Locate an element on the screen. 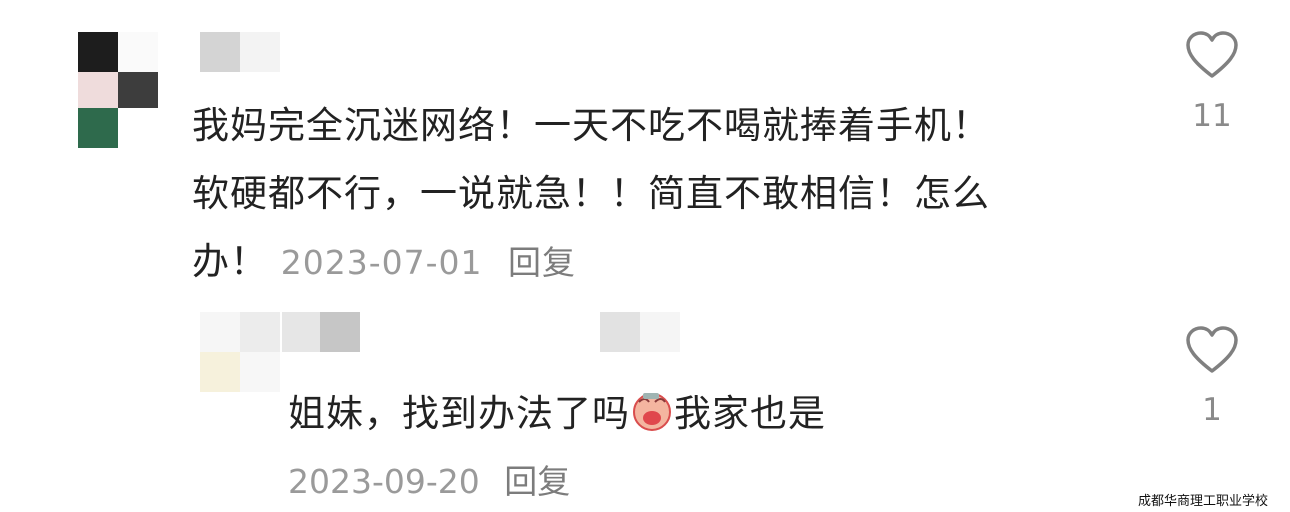 The width and height of the screenshot is (1290, 512). like-button is located at coordinates (1212, 55).